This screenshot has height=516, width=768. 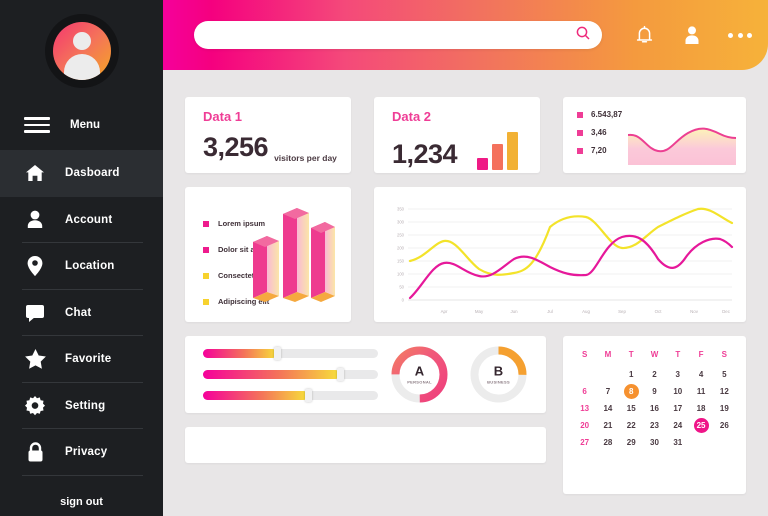 I want to click on calendar-day: 10, so click(x=677, y=391).